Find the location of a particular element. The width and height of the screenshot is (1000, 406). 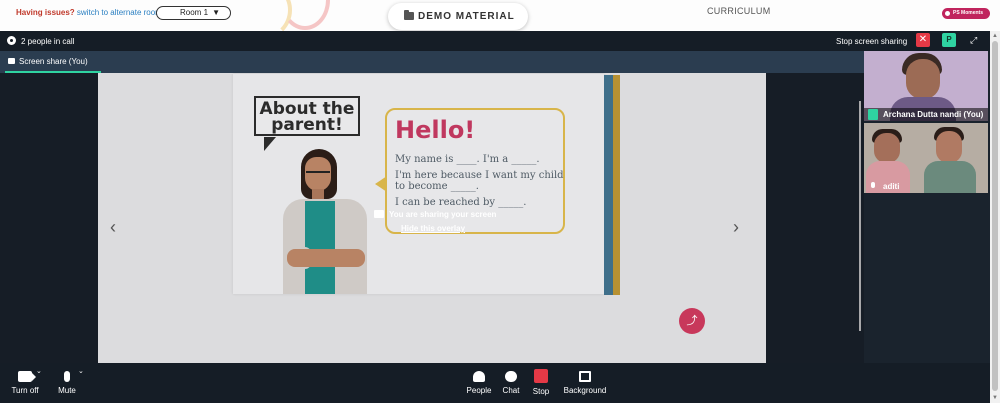

parent-illustration is located at coordinates (327, 221).